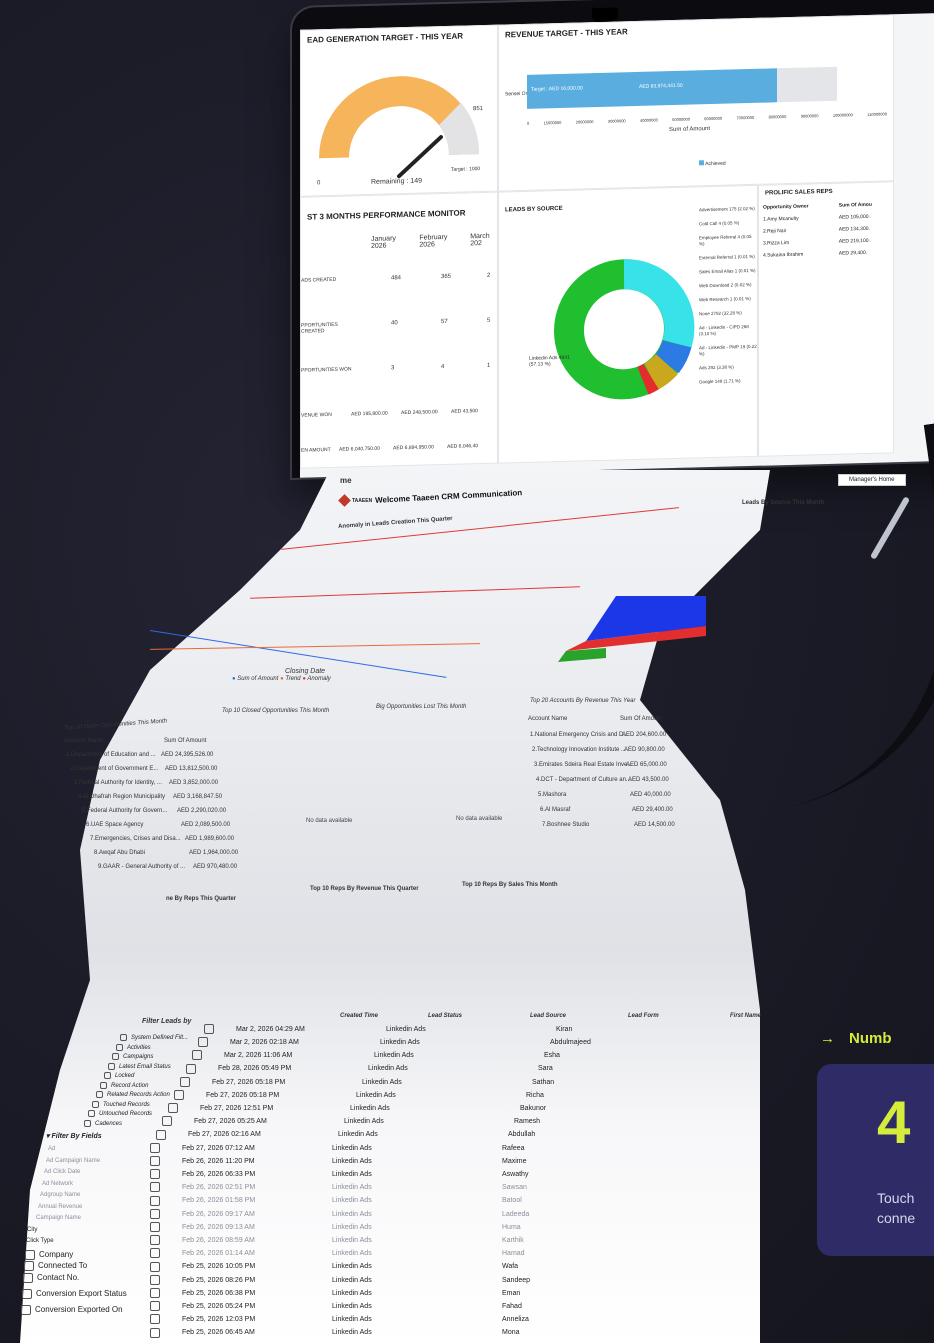 This screenshot has width=934, height=1343. Describe the element at coordinates (351, 1293) in the screenshot. I see `lead-table-row: Feb 25, 2026 06:38 PM Linkedin Ads Eman` at that location.